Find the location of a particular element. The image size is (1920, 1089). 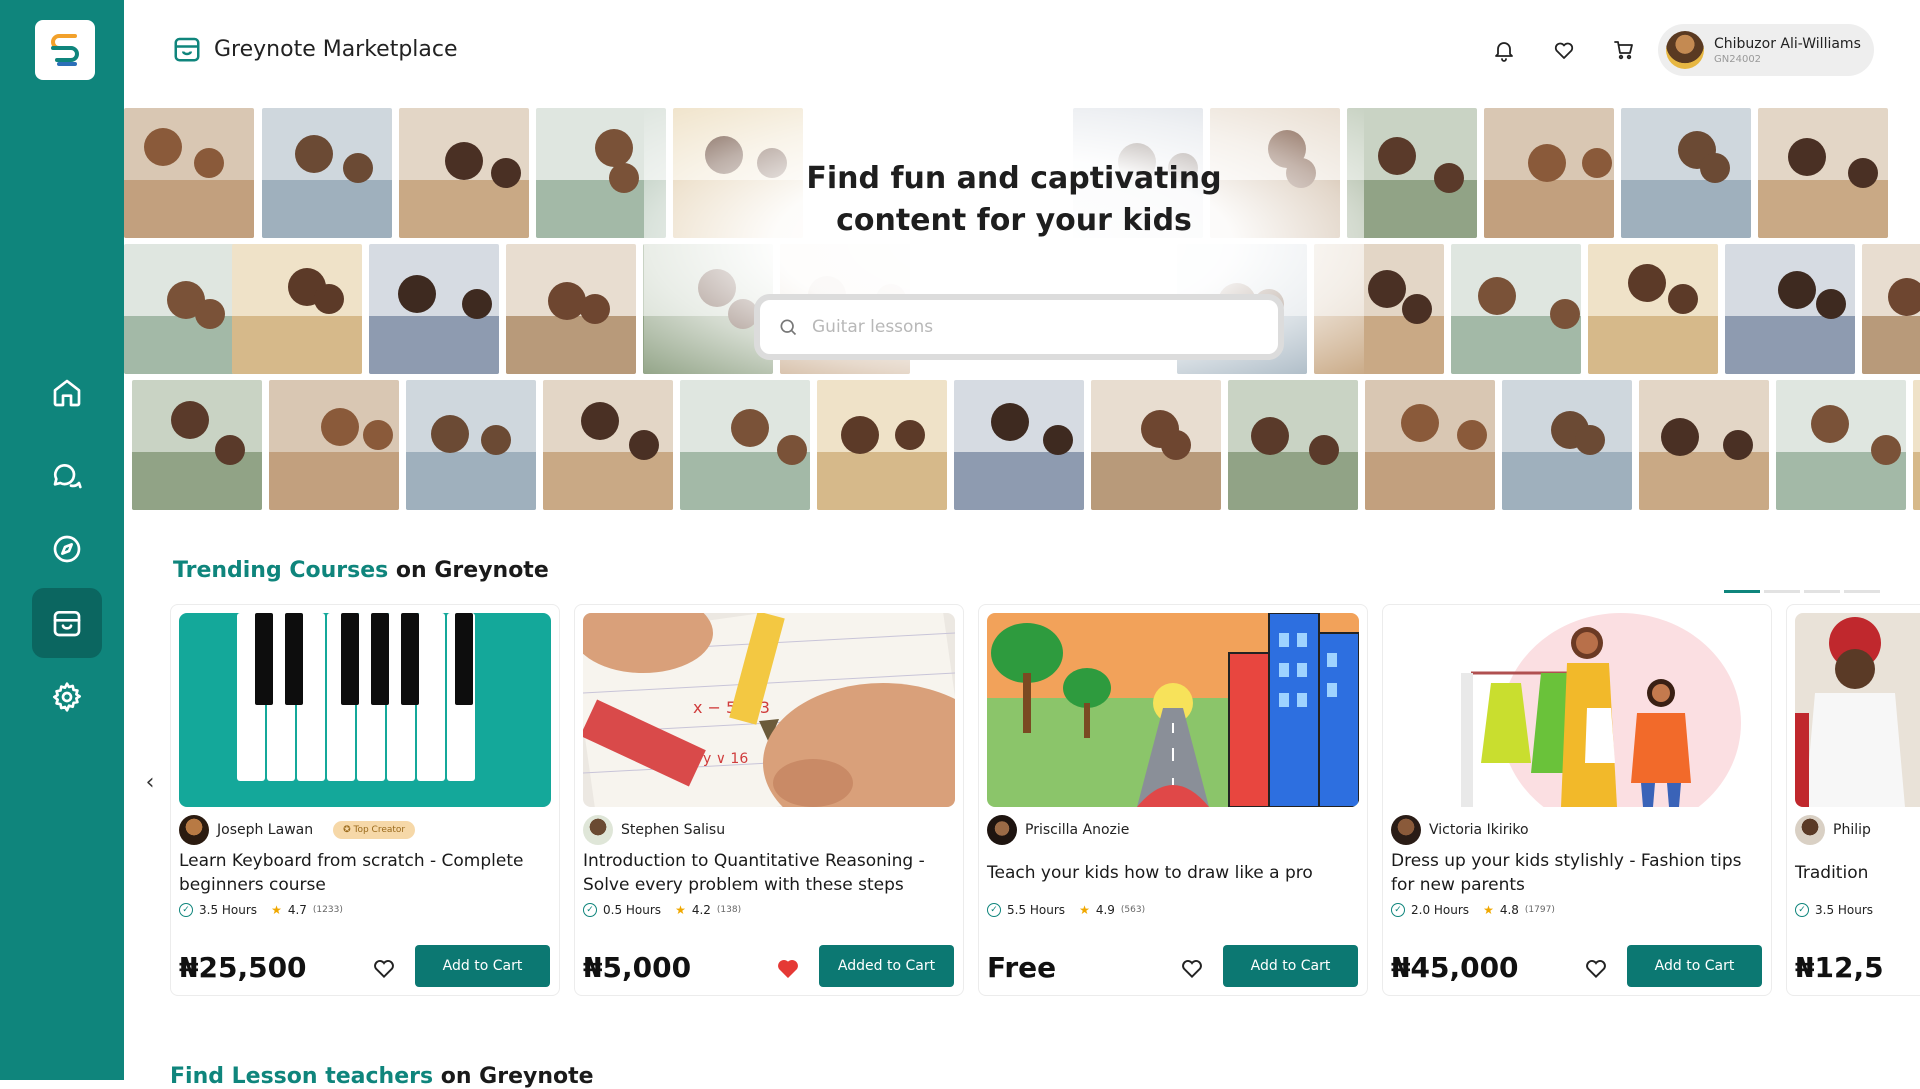

heart-filled-icon is located at coordinates (788, 969).